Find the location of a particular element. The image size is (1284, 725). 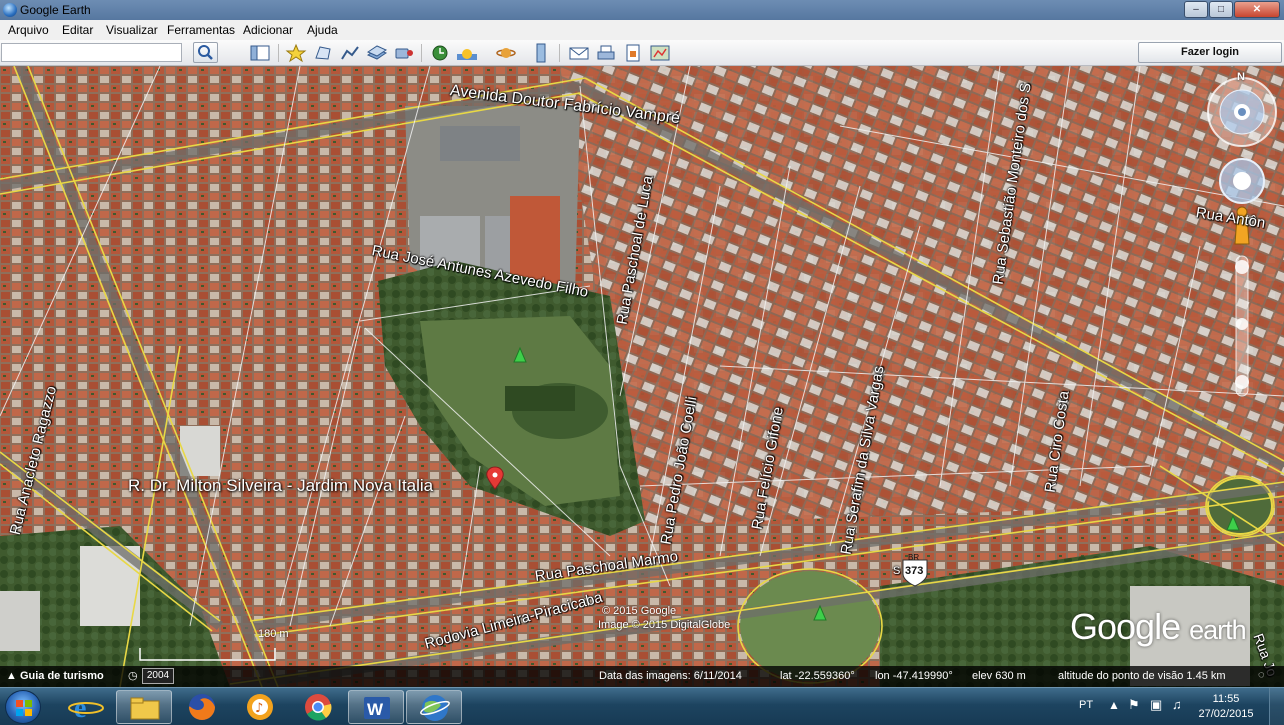

maximize-button: □ is located at coordinates (1221, 9).